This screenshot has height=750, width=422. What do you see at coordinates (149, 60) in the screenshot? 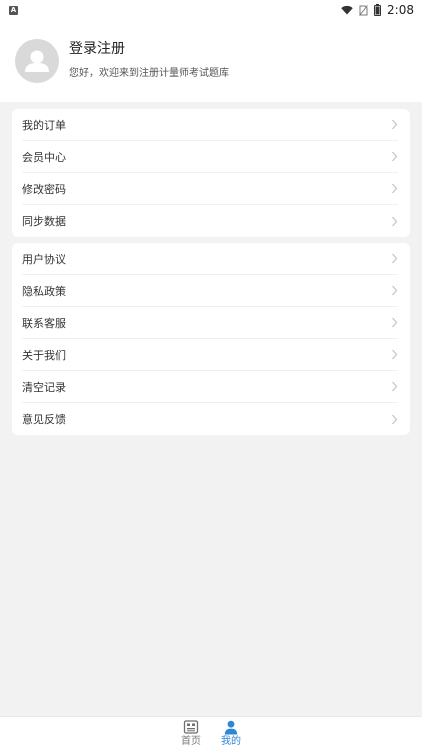
I see `profile-text: 登录注册 您好，欢迎来到注册计量师考试题库` at bounding box center [149, 60].